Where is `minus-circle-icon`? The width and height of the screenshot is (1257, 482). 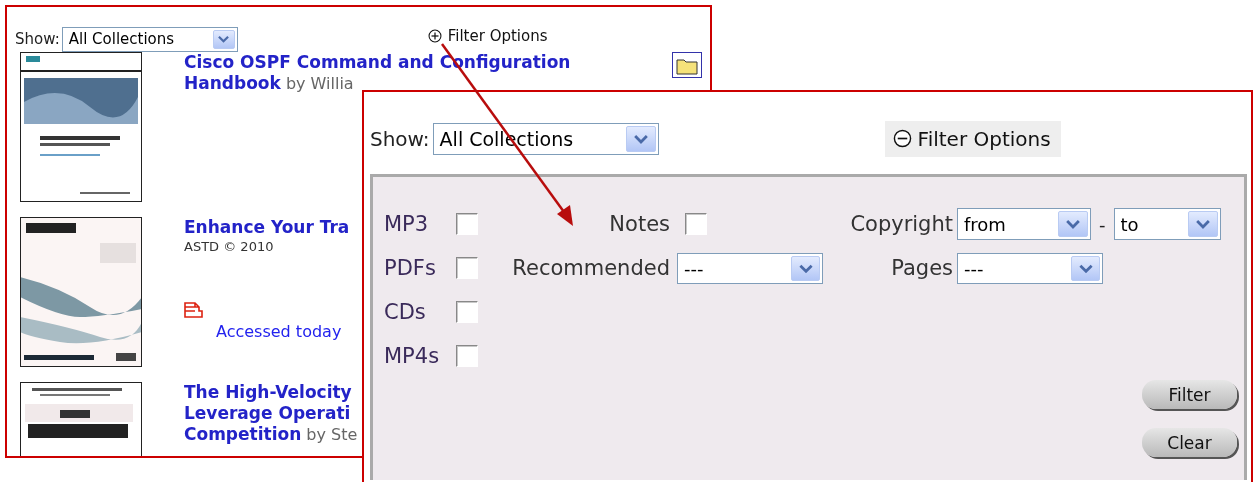 minus-circle-icon is located at coordinates (902, 138).